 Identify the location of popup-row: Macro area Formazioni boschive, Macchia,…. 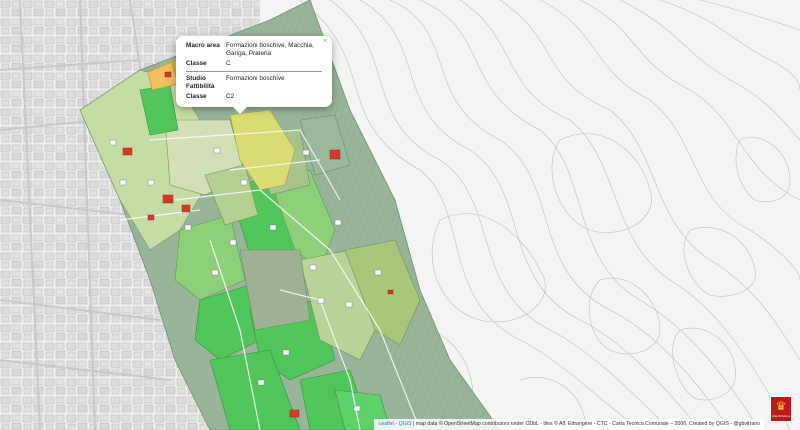
(254, 50).